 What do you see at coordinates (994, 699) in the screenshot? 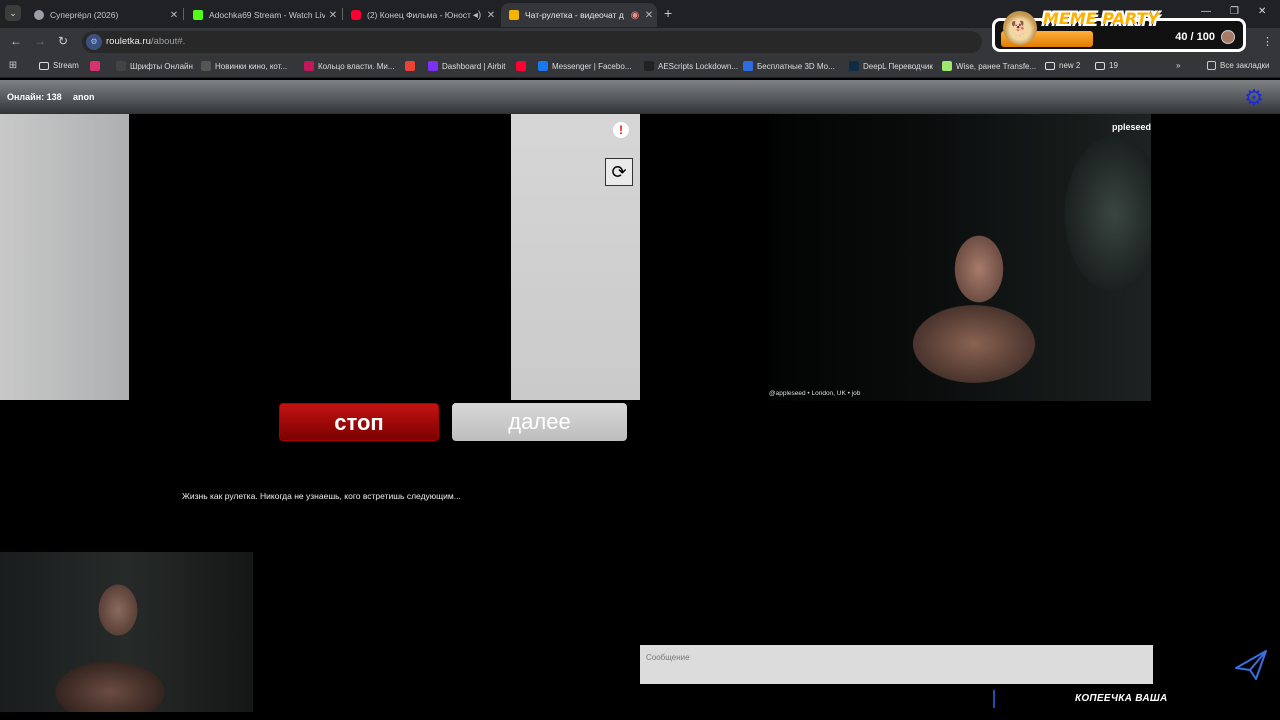
I see `text-cursor` at bounding box center [994, 699].